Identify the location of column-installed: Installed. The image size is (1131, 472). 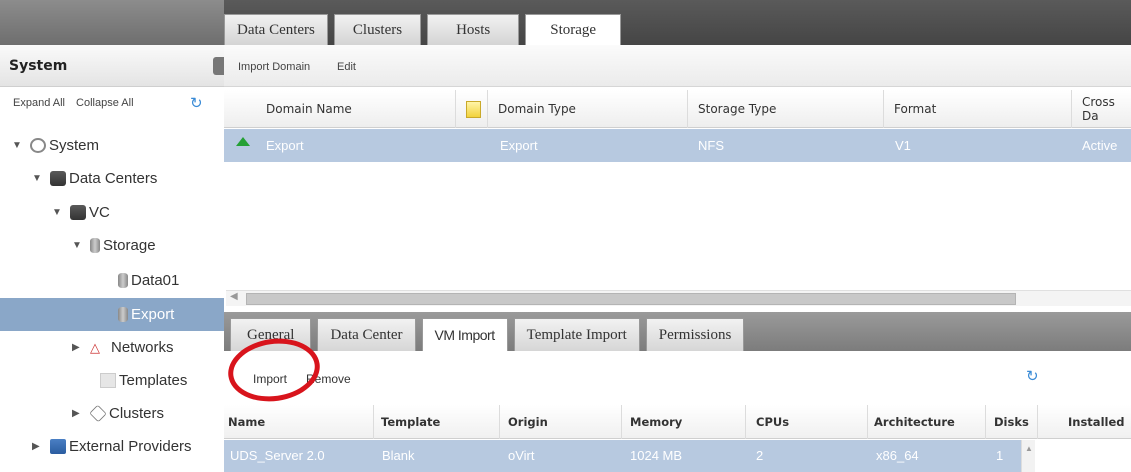
(1084, 422).